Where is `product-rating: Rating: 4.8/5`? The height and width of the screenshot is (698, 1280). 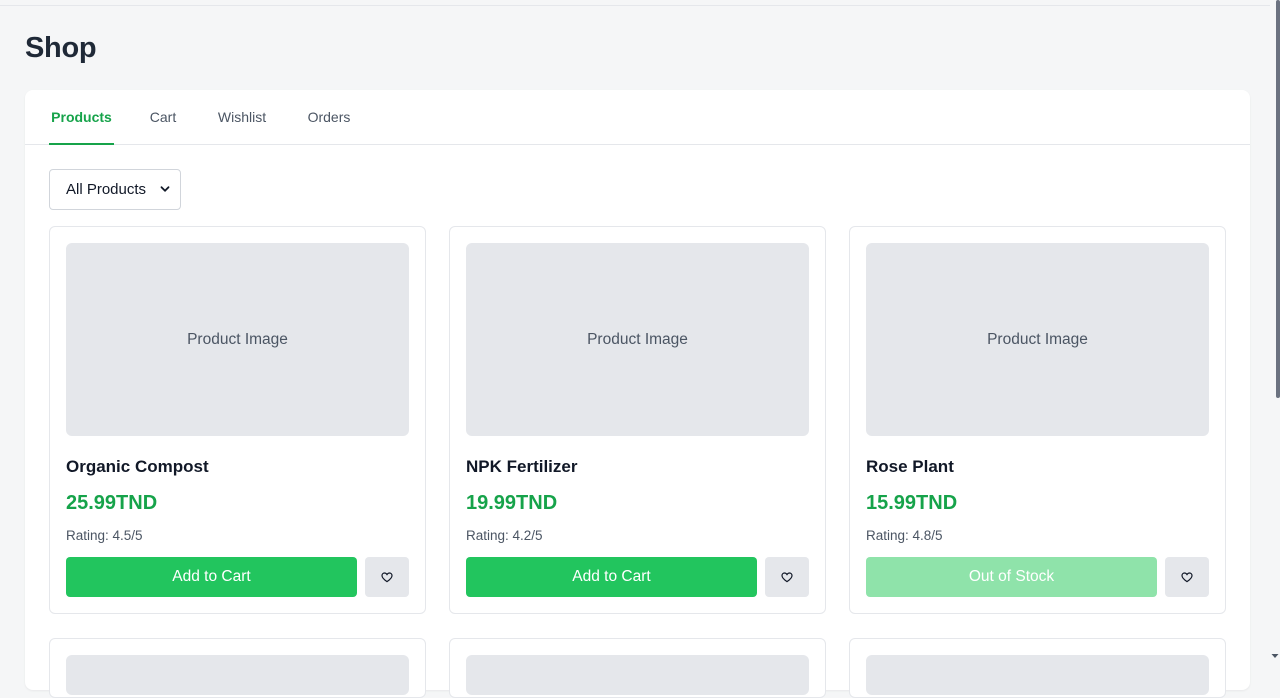 product-rating: Rating: 4.8/5 is located at coordinates (904, 535).